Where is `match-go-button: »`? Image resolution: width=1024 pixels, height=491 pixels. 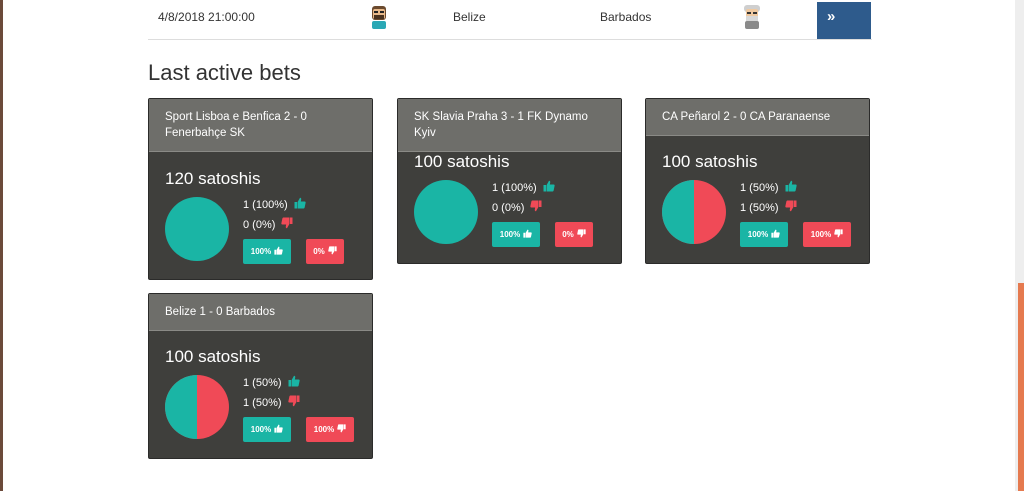
match-go-button: » is located at coordinates (844, 20).